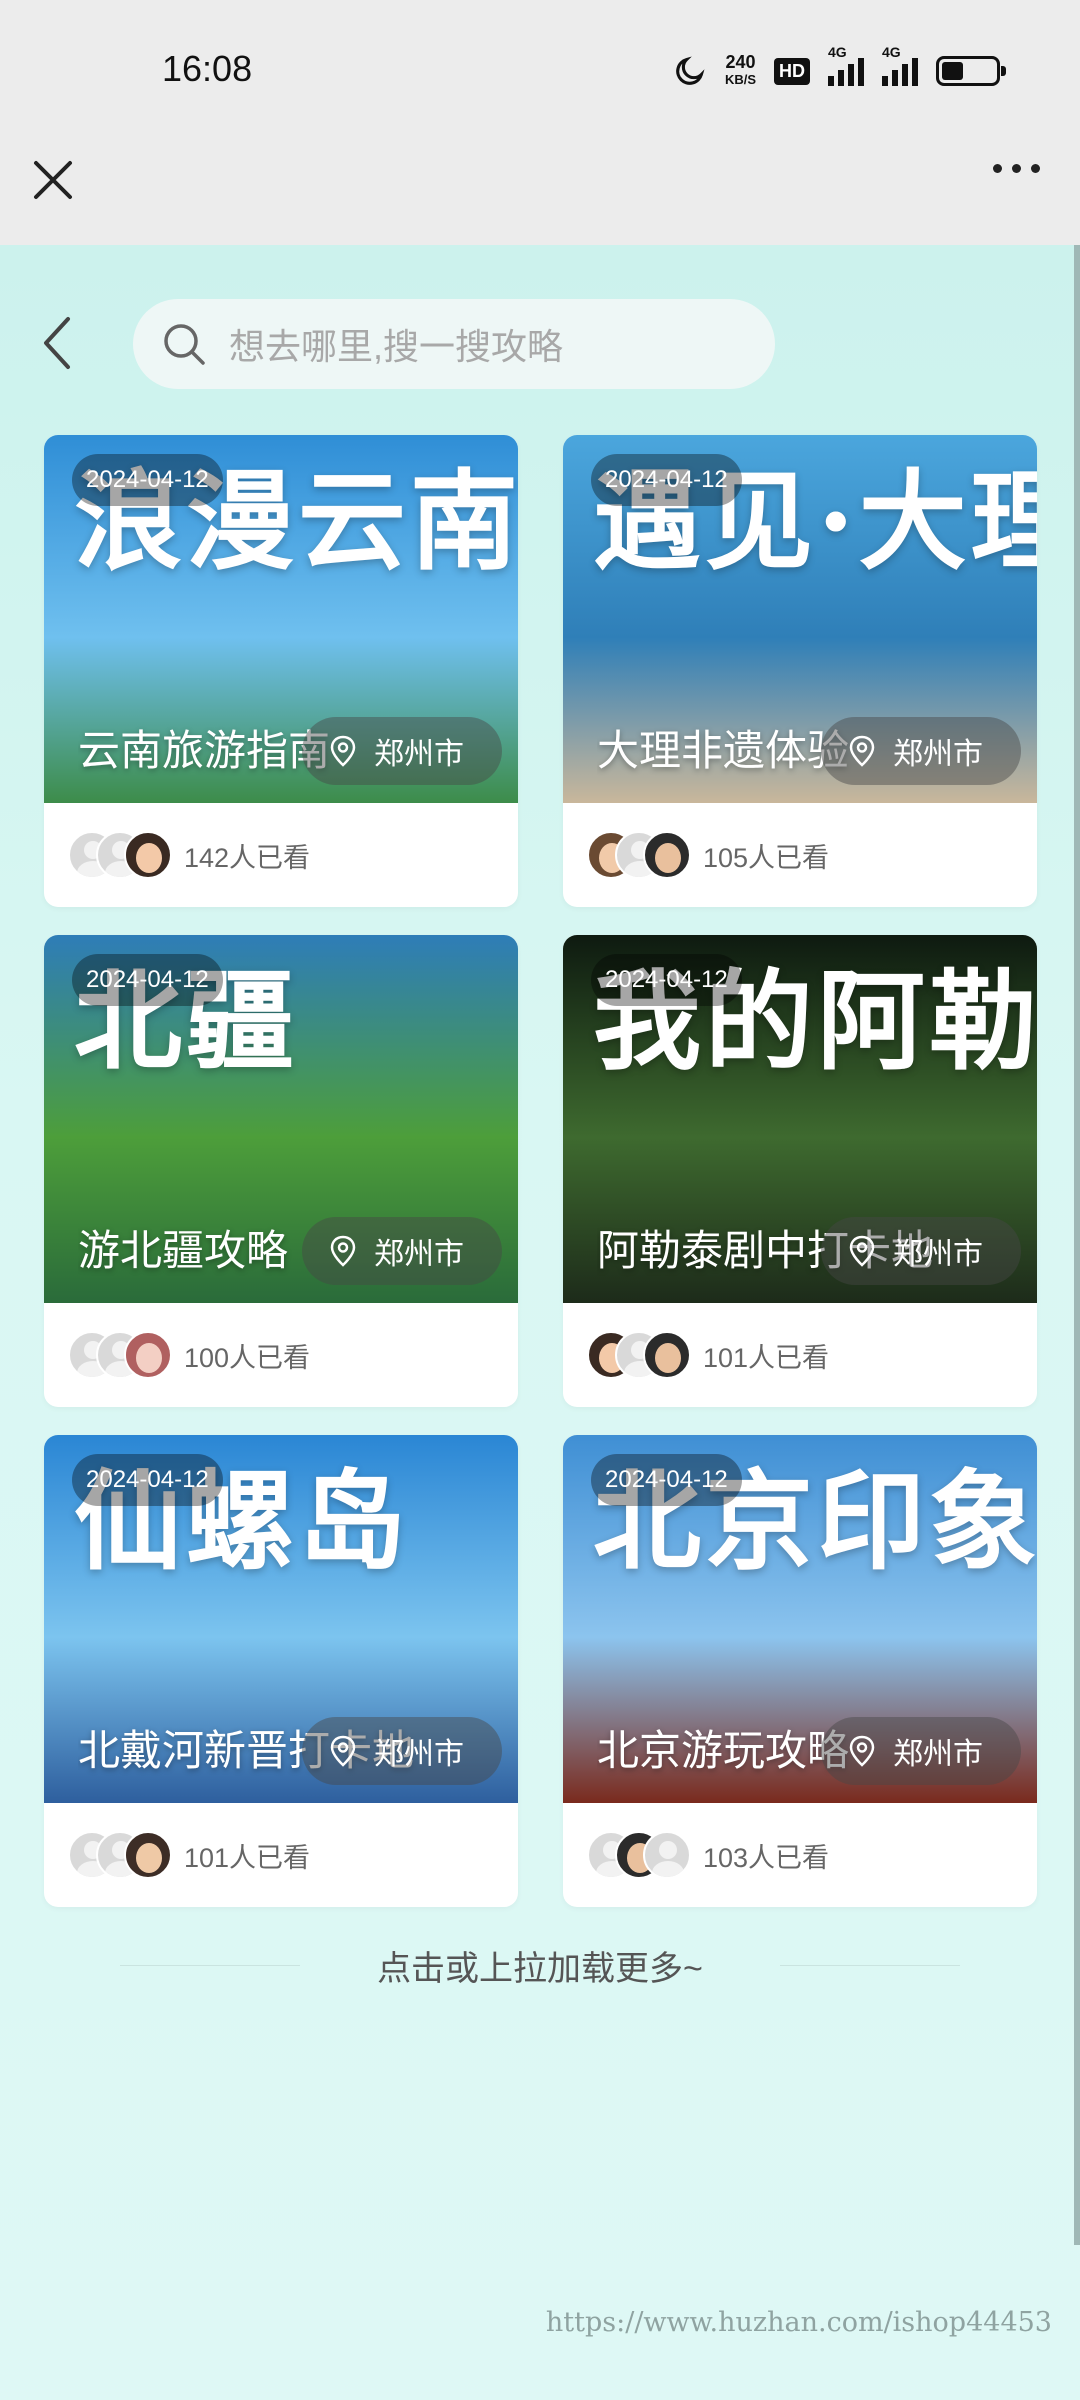 This screenshot has width=1080, height=2400. Describe the element at coordinates (766, 857) in the screenshot. I see `view-count: 105人已看` at that location.